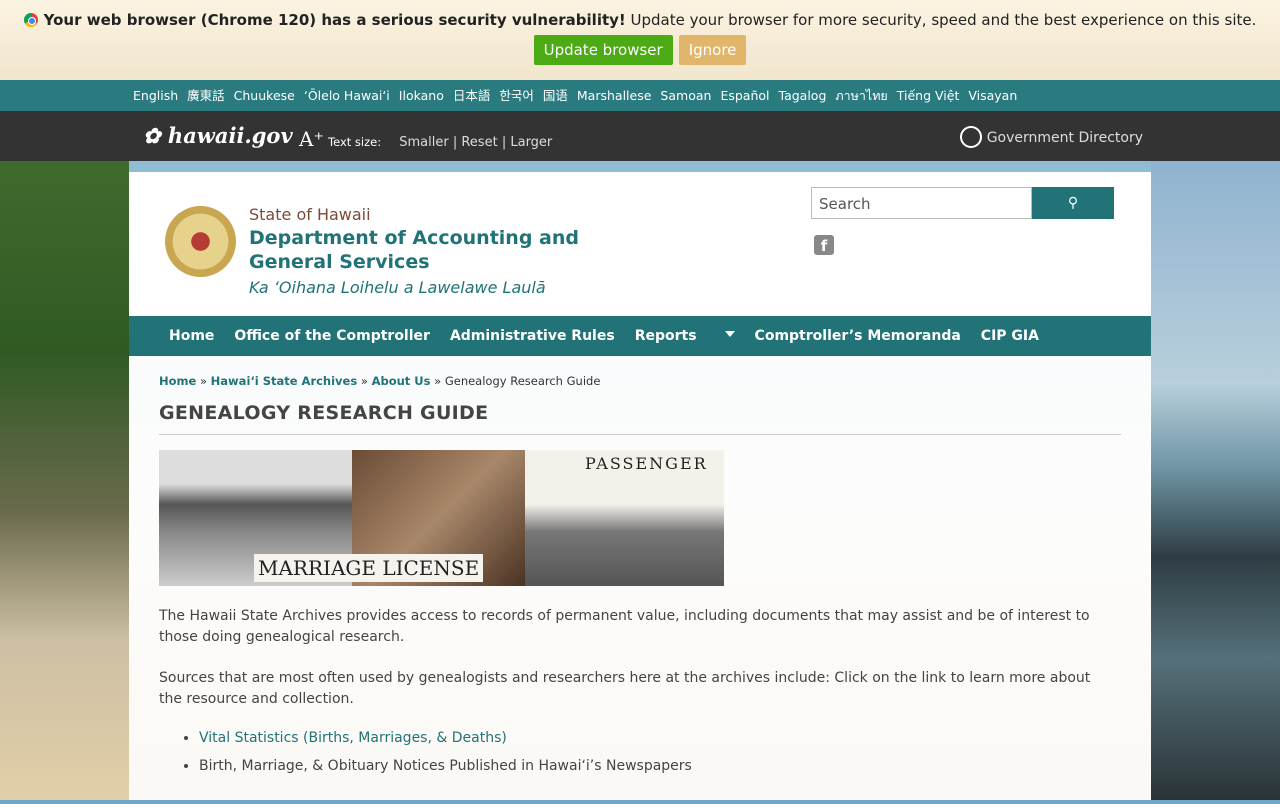 The height and width of the screenshot is (804, 1280). What do you see at coordinates (355, 142) in the screenshot?
I see `text-size-label: Text size:` at bounding box center [355, 142].